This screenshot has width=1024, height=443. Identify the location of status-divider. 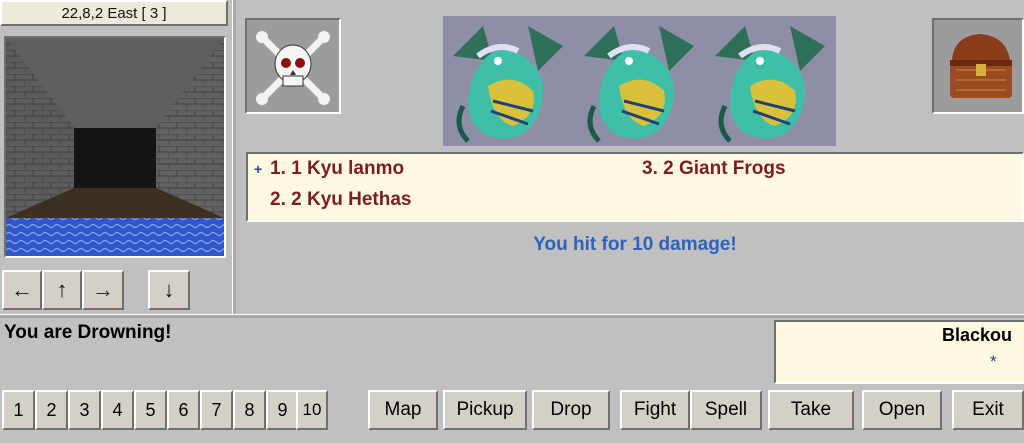
(512, 316).